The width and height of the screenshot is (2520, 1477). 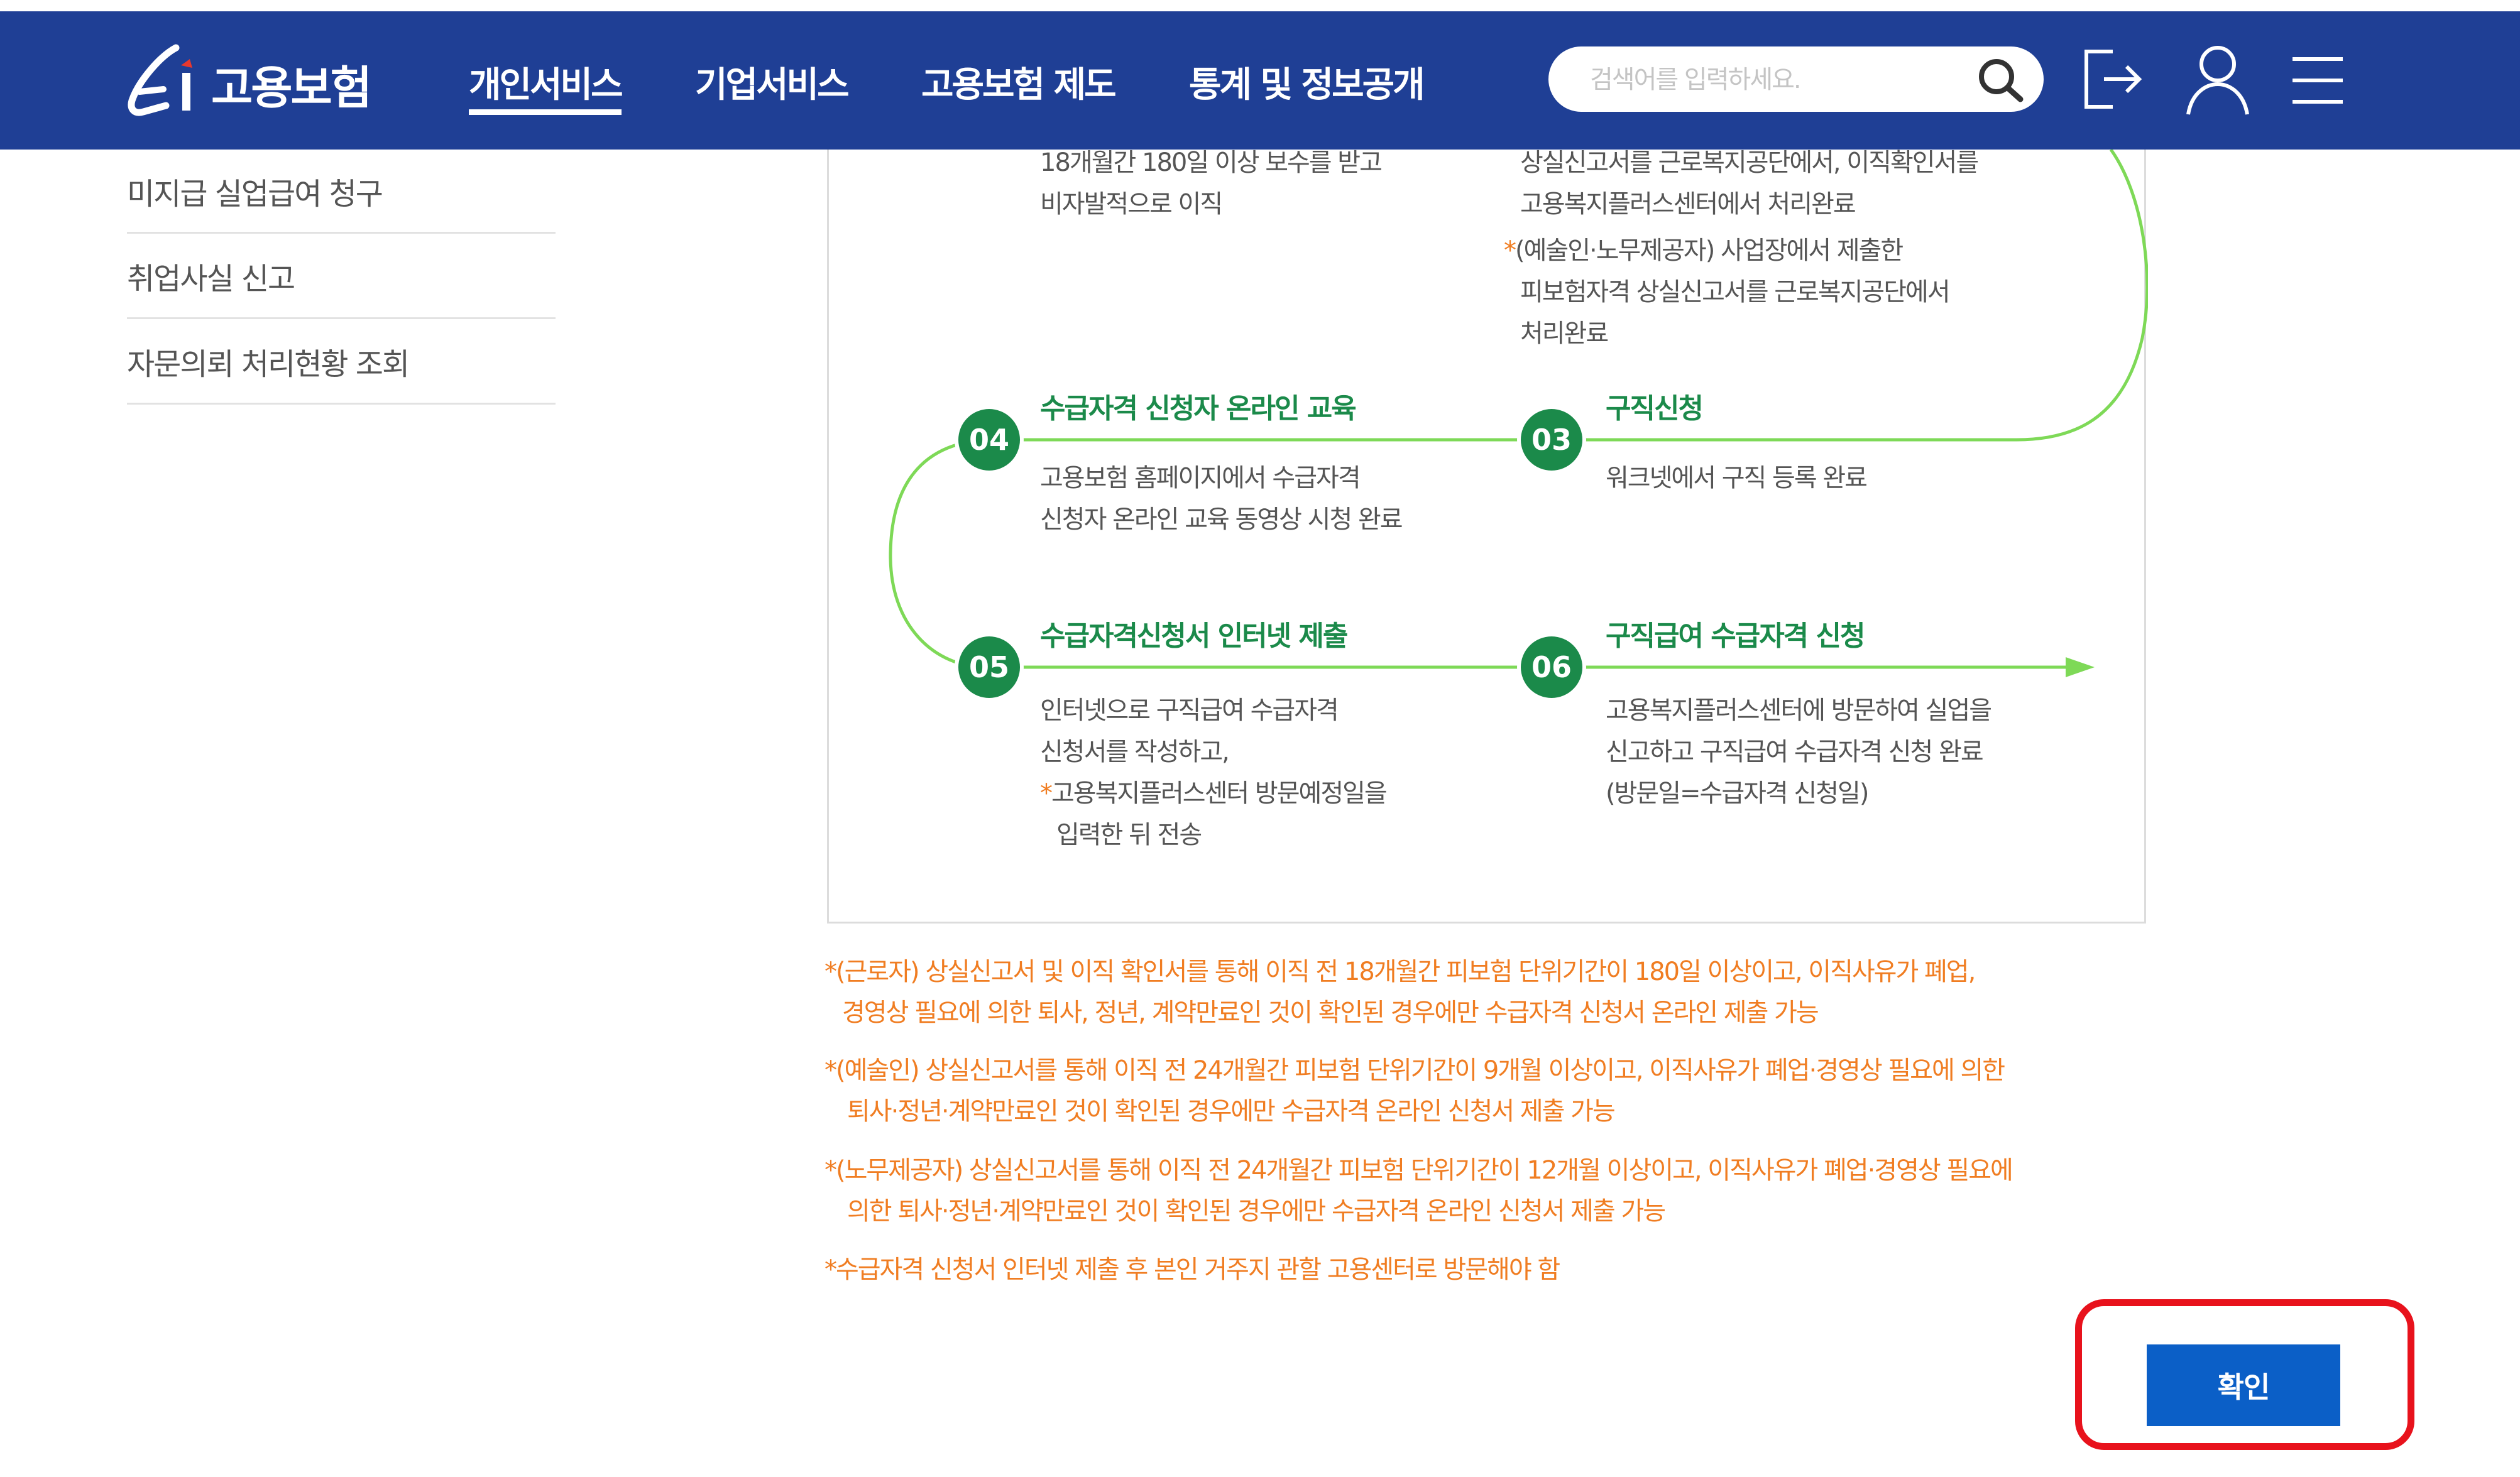 I want to click on step-03-number: 03, so click(x=1551, y=440).